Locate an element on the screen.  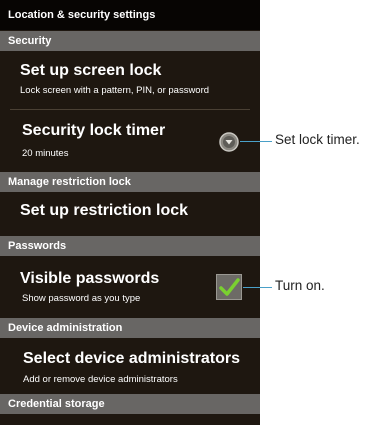
section-header-restriction: Manage restriction lock is located at coordinates (130, 182).